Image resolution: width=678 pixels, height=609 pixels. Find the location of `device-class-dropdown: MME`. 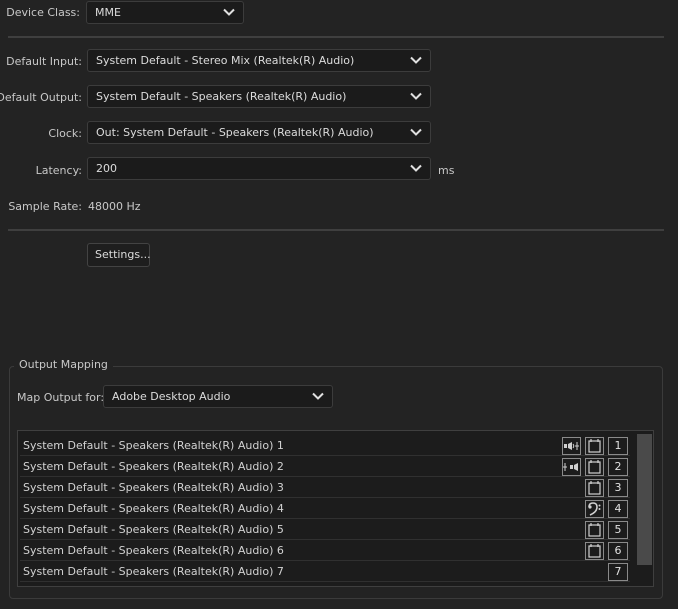

device-class-dropdown: MME is located at coordinates (165, 12).